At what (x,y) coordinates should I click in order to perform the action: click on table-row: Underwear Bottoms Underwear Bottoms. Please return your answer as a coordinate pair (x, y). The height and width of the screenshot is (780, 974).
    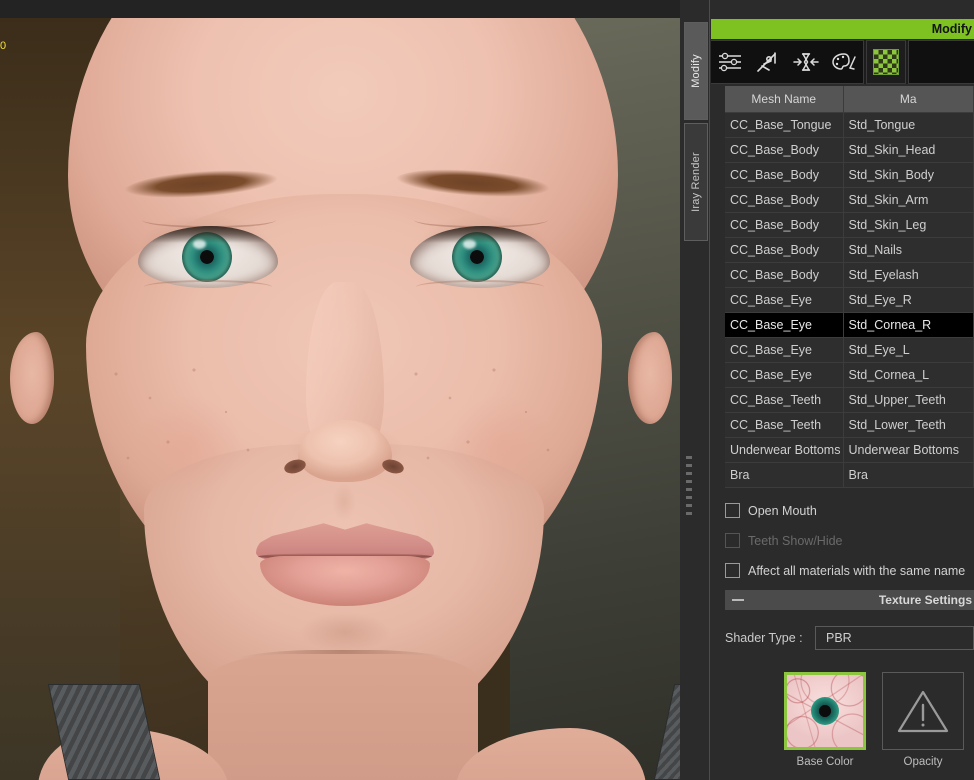
    Looking at the image, I should click on (849, 450).